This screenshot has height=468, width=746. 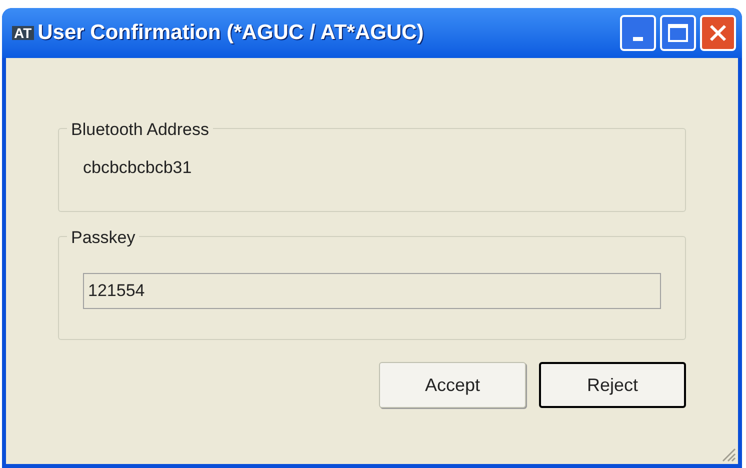 I want to click on close-icon, so click(x=718, y=33).